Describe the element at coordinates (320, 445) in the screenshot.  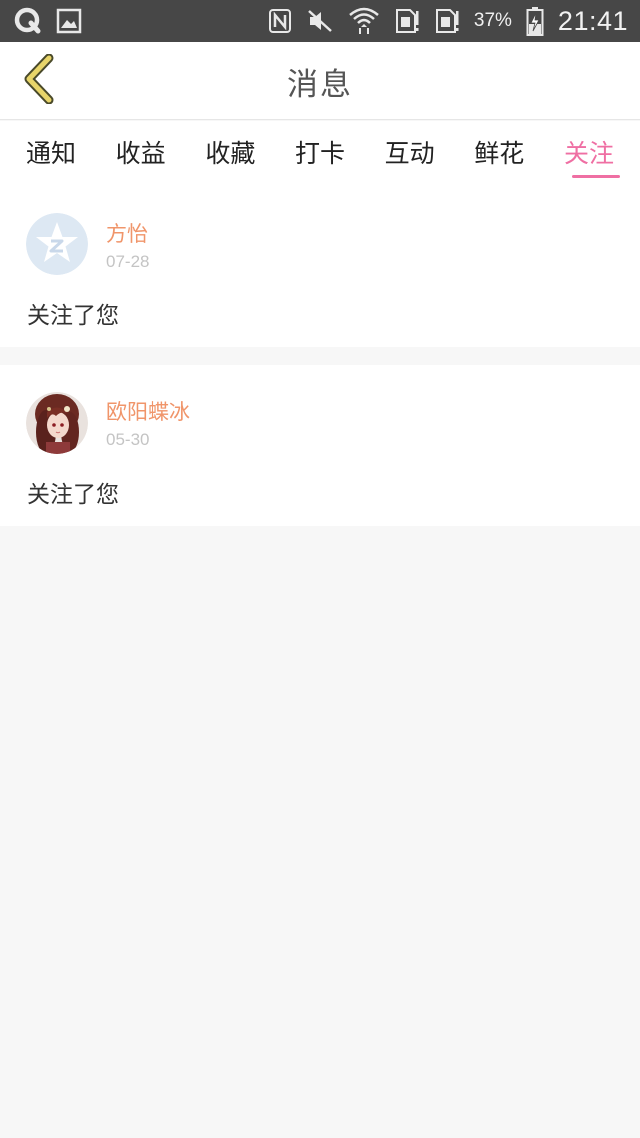
I see `list-item: 欧阳蝶冰 05-30 关注了您` at that location.